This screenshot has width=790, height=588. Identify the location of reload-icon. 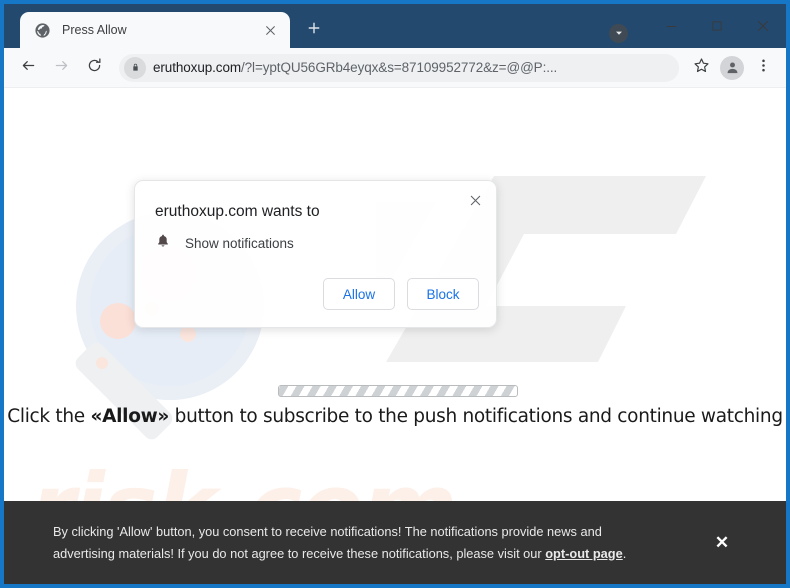
(94, 68).